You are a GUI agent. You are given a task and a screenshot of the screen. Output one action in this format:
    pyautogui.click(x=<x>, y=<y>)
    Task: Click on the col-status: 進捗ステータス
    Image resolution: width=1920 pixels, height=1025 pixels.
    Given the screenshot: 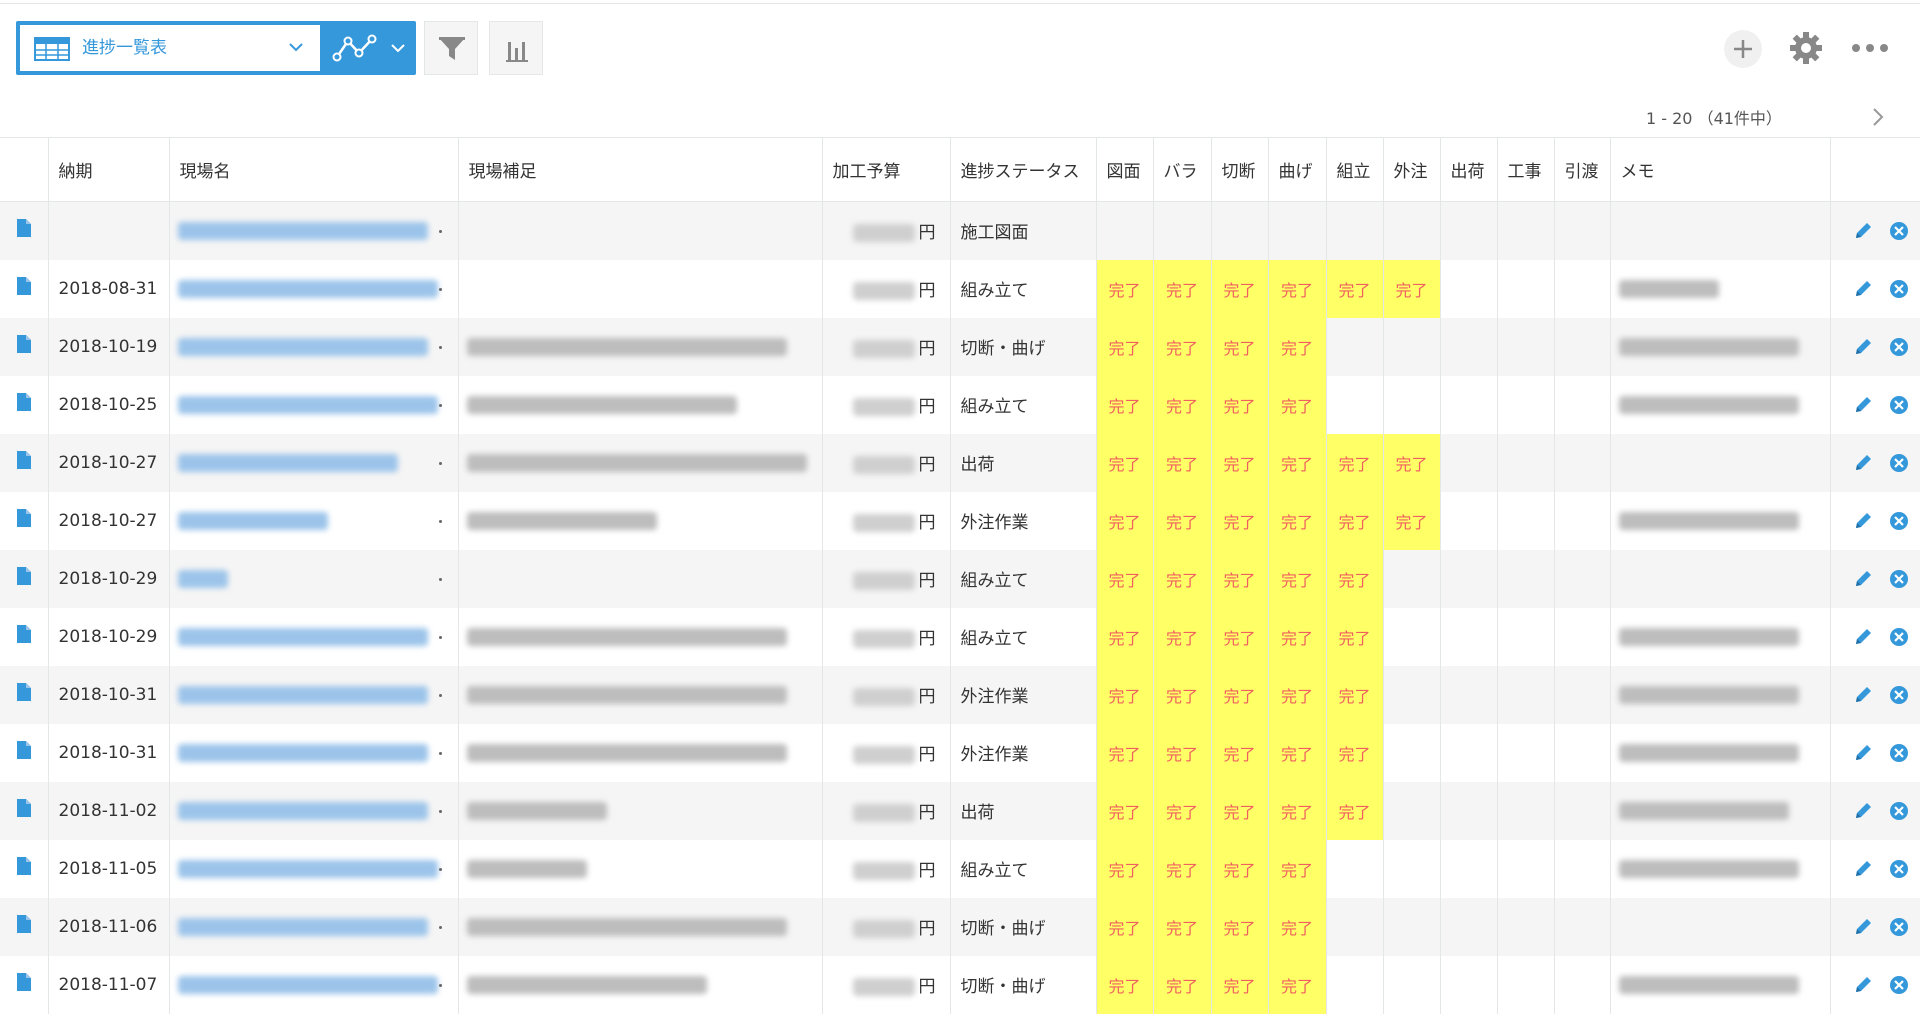 What is the action you would take?
    pyautogui.click(x=1023, y=169)
    